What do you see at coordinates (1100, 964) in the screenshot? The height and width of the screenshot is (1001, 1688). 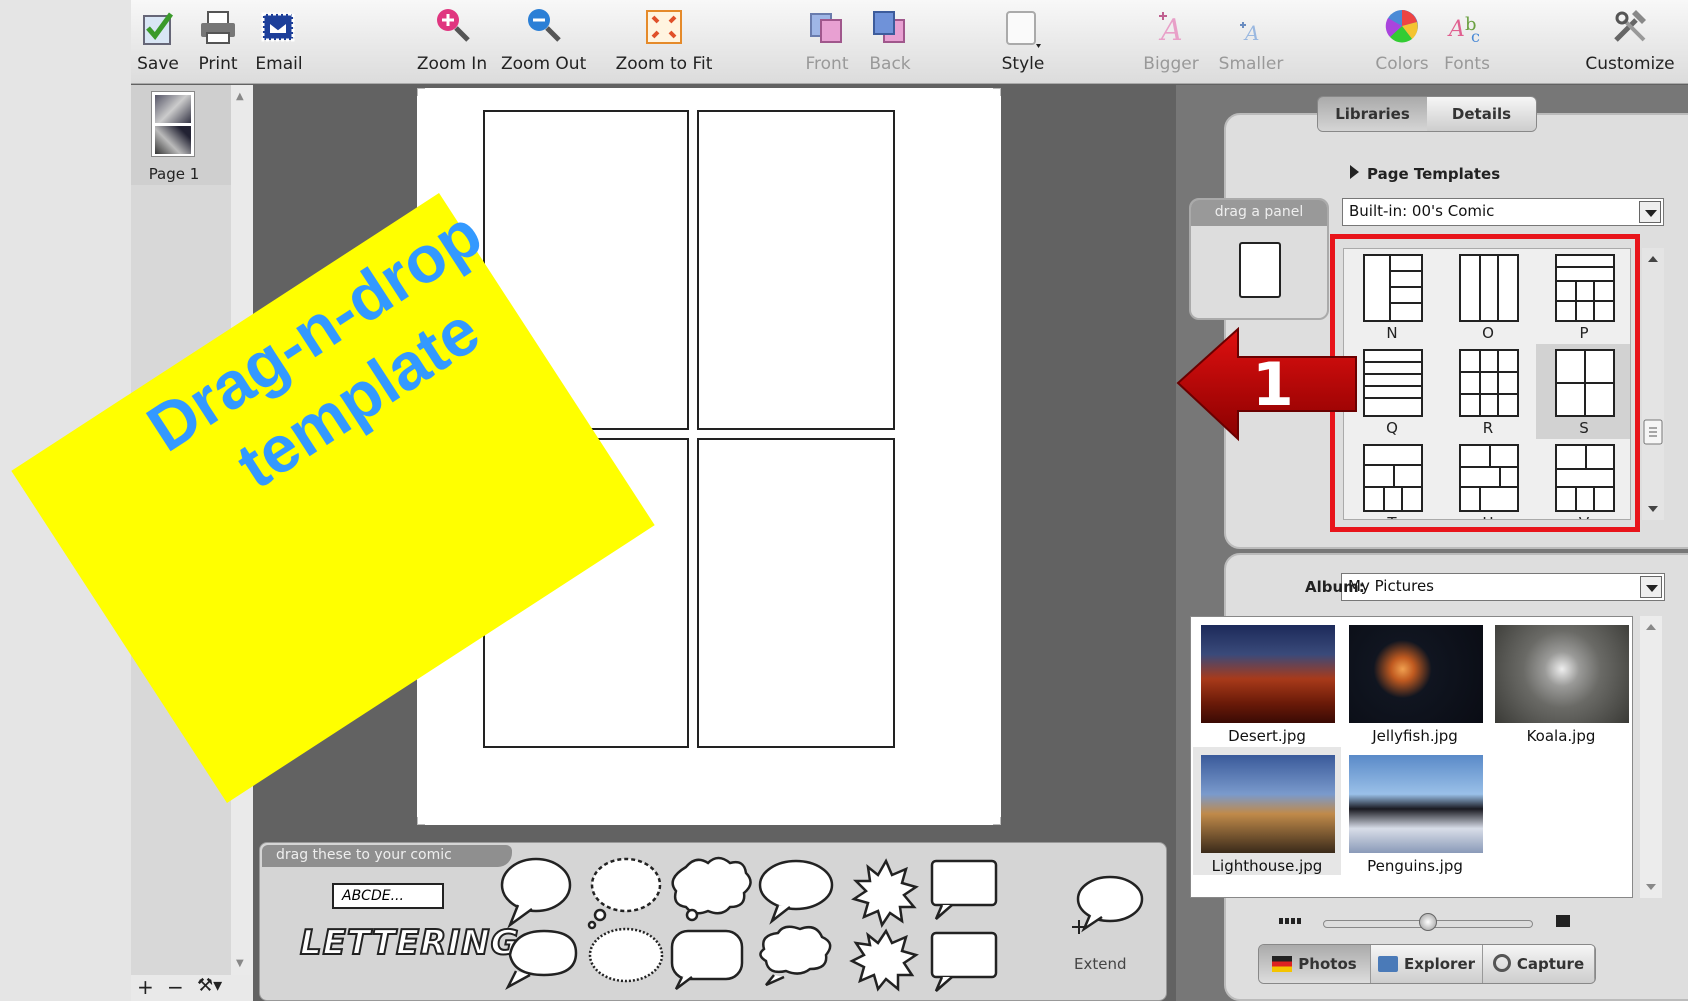 I see `extend-label: Extend` at bounding box center [1100, 964].